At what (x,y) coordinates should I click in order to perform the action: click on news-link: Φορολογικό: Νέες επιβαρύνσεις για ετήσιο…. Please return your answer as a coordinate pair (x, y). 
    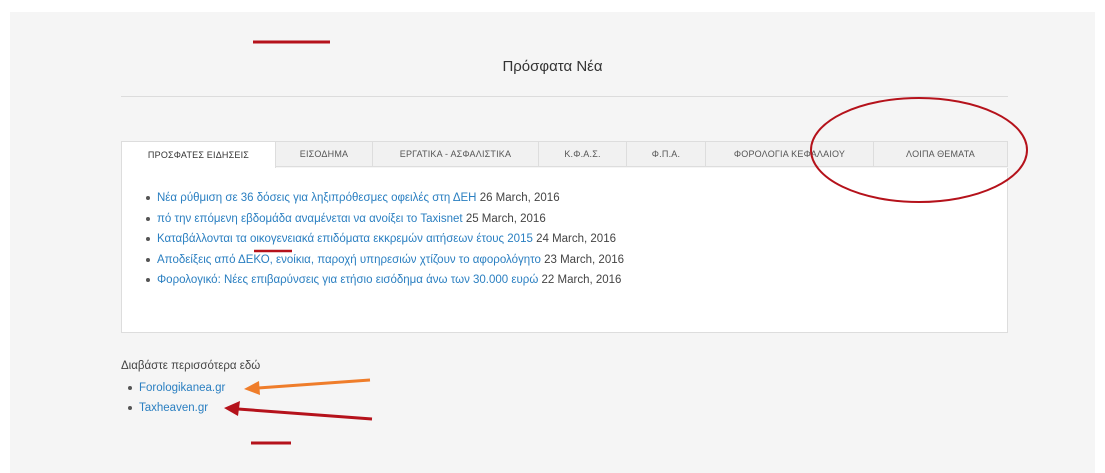
    Looking at the image, I should click on (347, 280).